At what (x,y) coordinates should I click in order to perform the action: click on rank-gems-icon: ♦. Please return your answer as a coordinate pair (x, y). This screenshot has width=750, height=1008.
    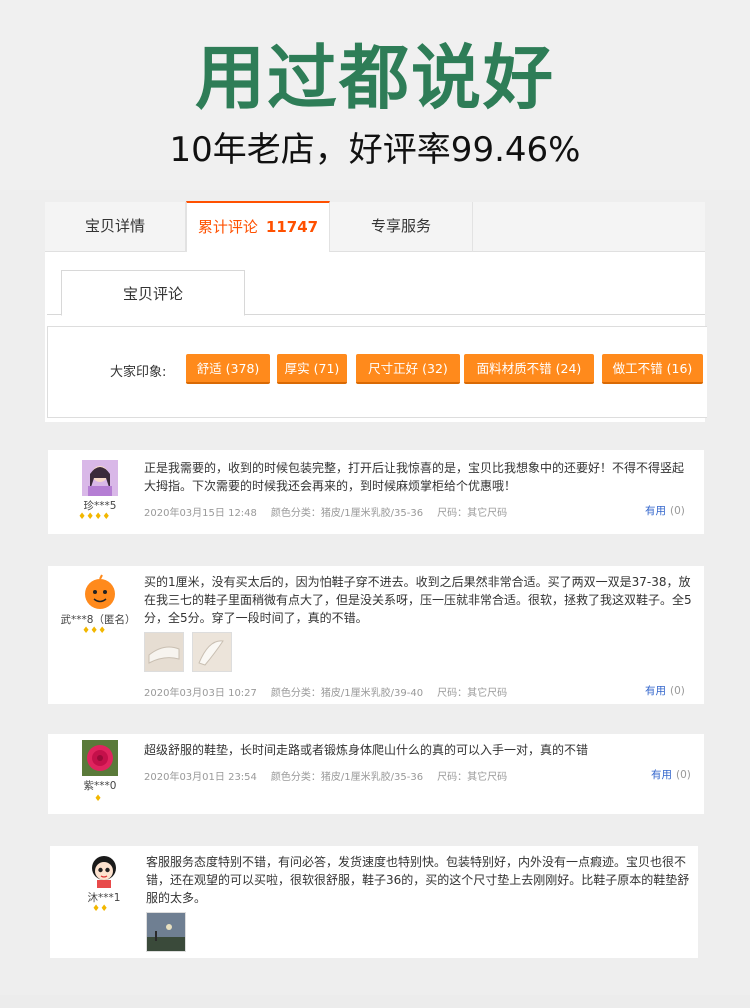
    Looking at the image, I should click on (98, 799).